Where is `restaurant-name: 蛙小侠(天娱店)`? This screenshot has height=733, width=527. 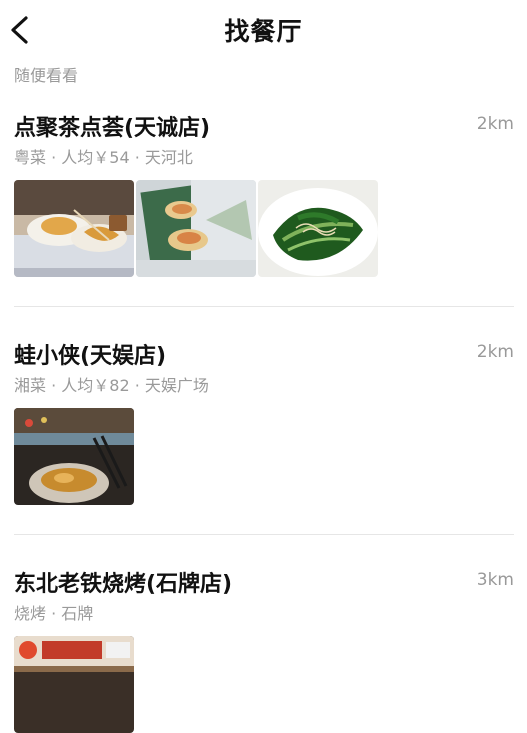 restaurant-name: 蛙小侠(天娱店) is located at coordinates (90, 356).